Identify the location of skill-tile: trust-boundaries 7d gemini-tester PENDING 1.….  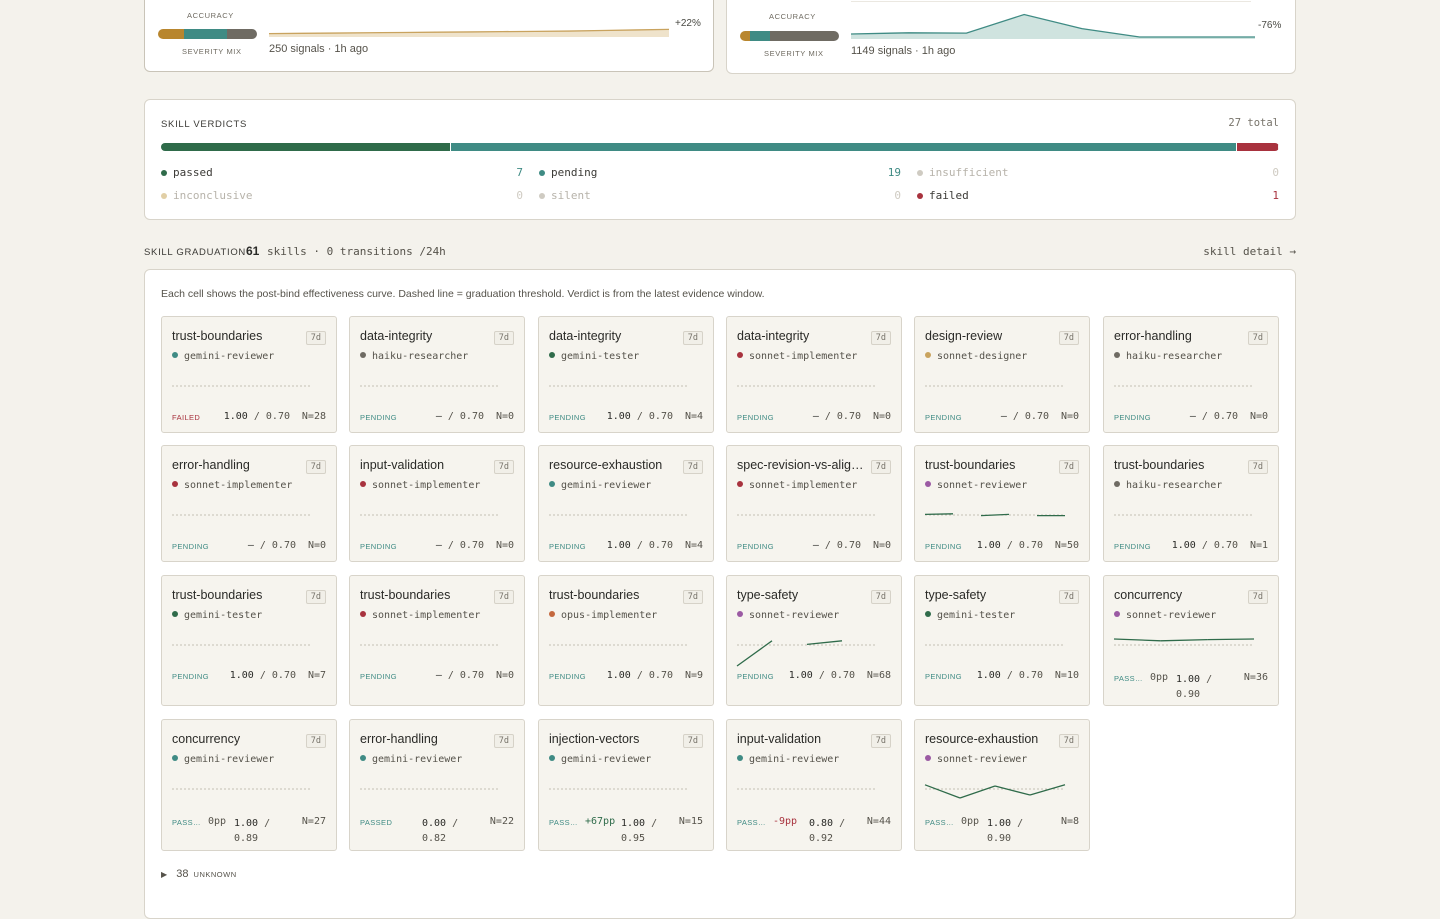
(249, 640).